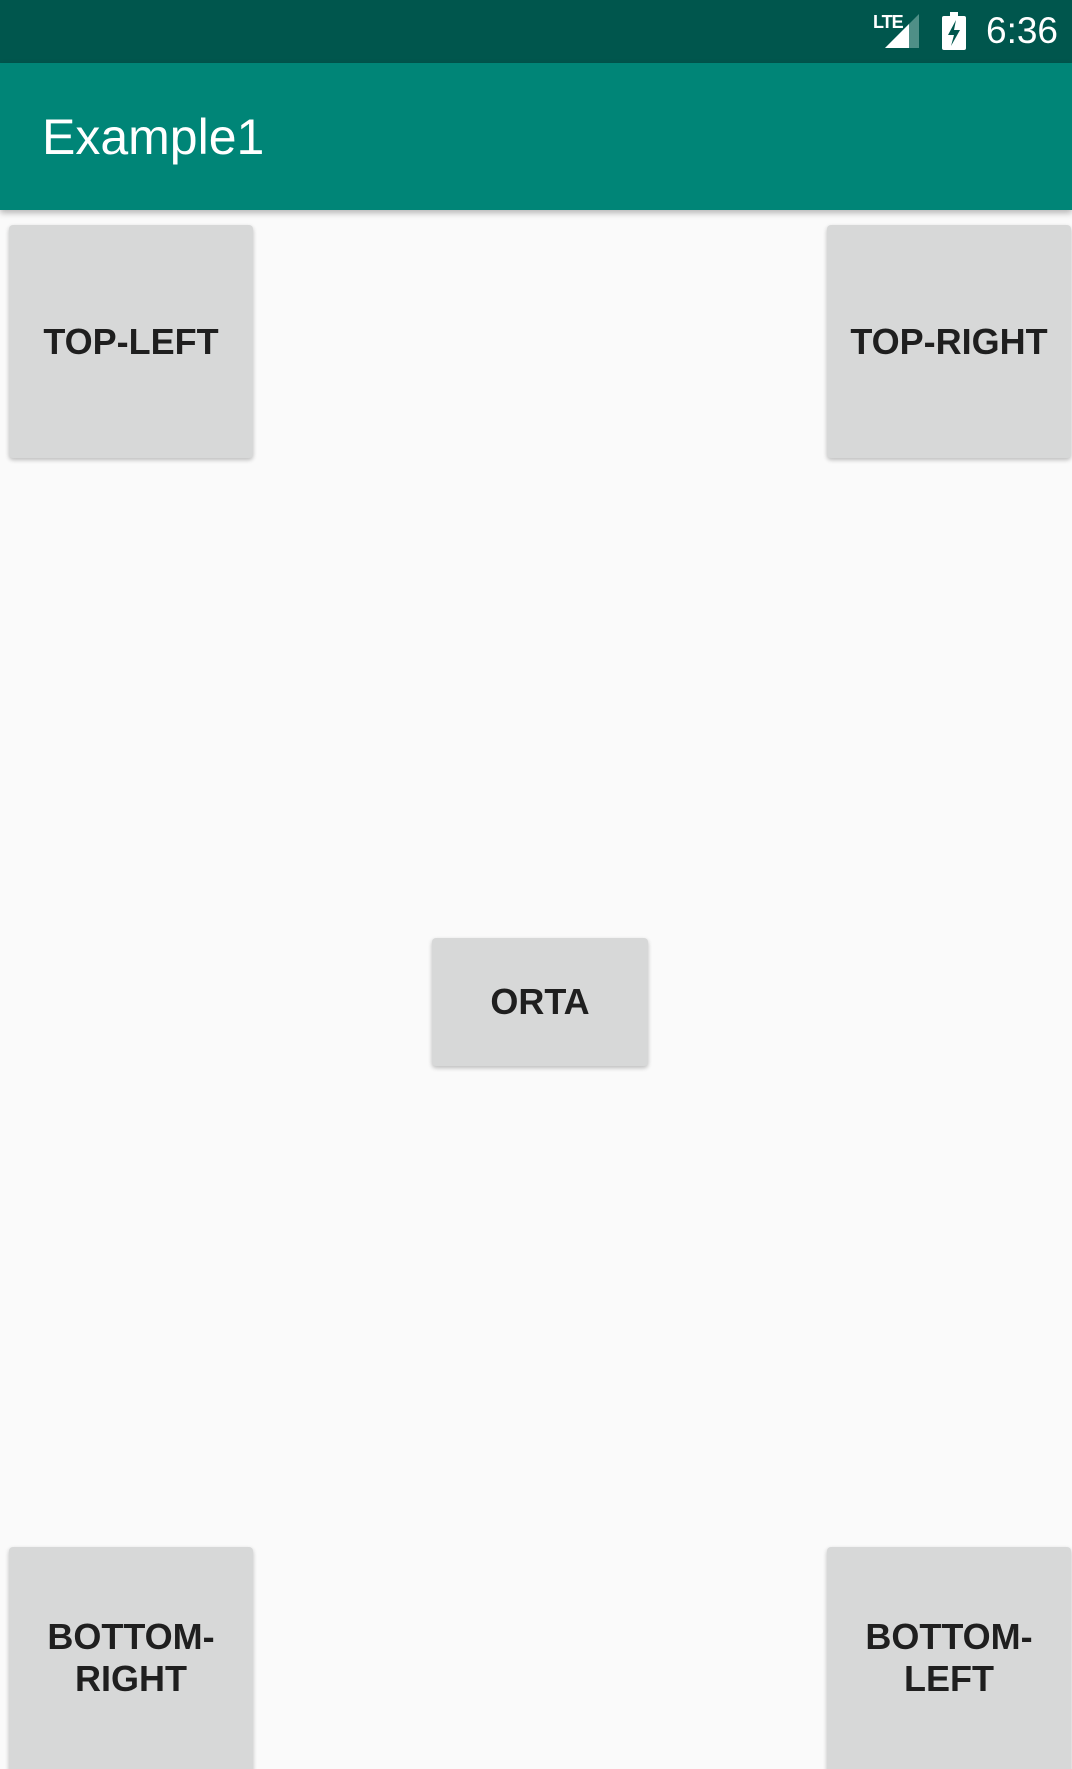 The image size is (1072, 1769). What do you see at coordinates (540, 1002) in the screenshot?
I see `center-button: ORTA` at bounding box center [540, 1002].